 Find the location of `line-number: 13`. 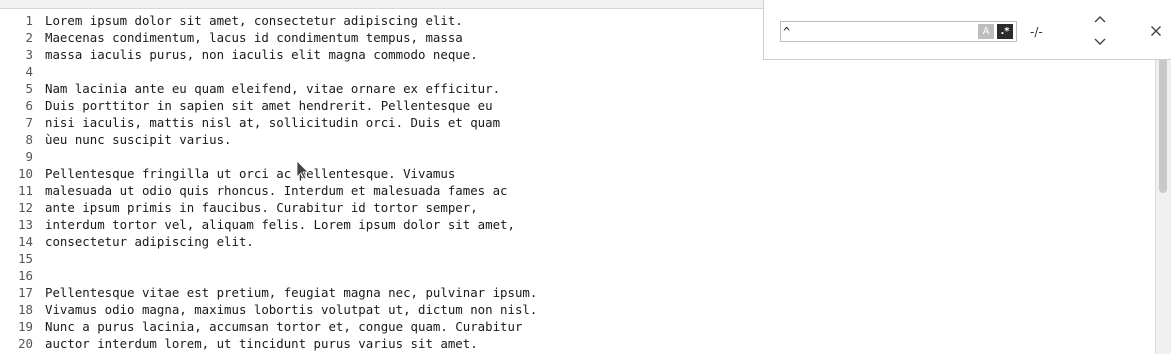

line-number: 13 is located at coordinates (25, 224).